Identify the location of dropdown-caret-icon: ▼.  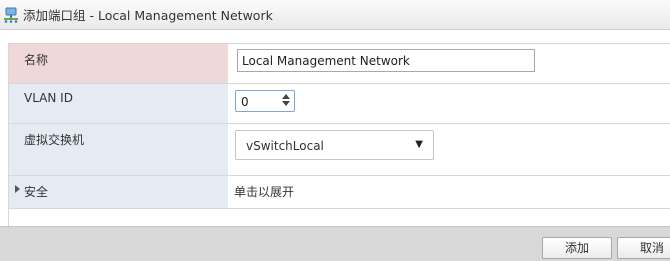
(419, 144).